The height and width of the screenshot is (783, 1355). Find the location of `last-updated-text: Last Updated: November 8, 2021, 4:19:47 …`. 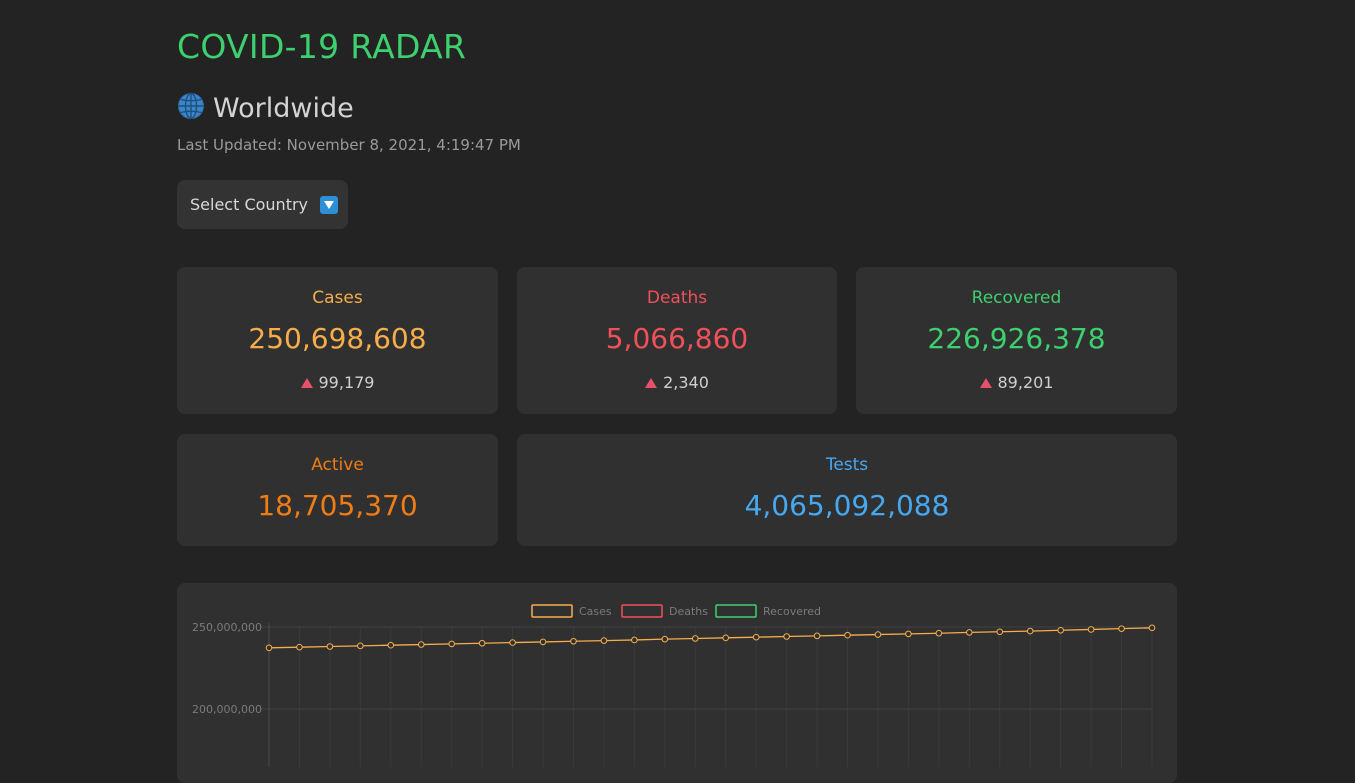

last-updated-text: Last Updated: November 8, 2021, 4:19:47 … is located at coordinates (349, 145).